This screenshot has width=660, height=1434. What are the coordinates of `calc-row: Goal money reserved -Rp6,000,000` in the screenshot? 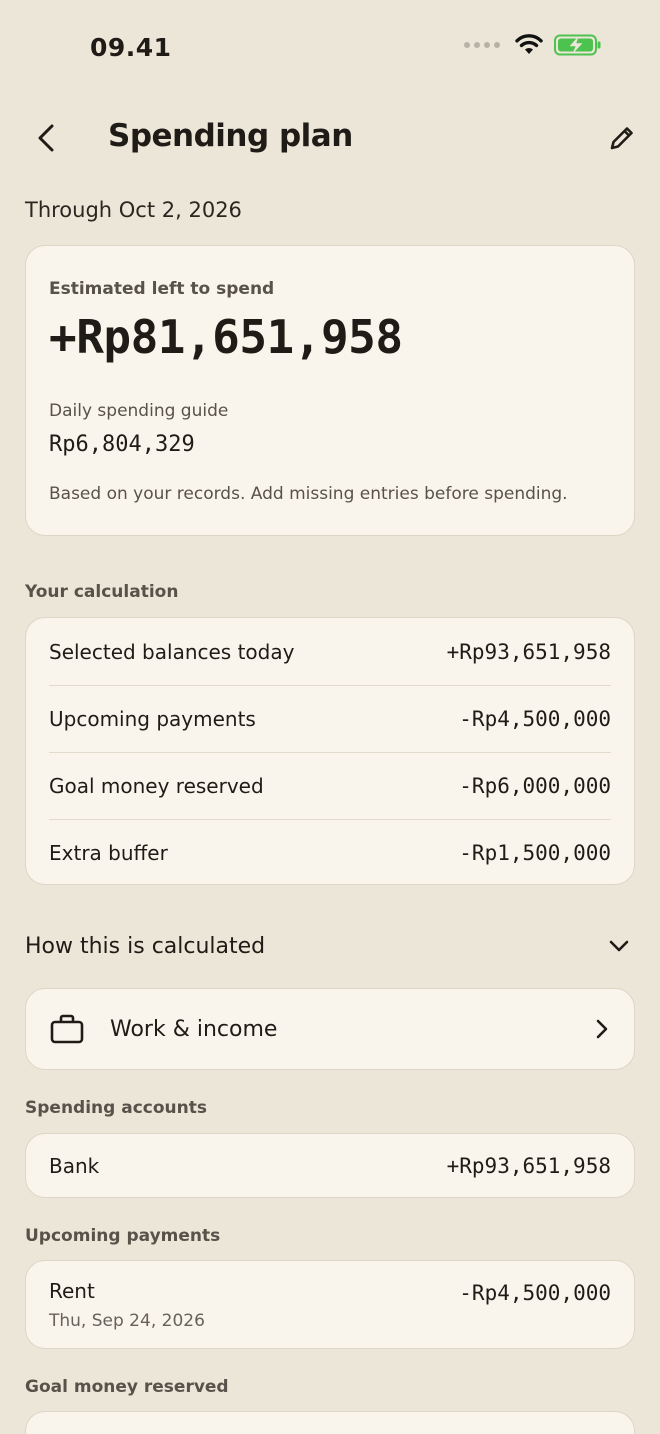 It's located at (330, 785).